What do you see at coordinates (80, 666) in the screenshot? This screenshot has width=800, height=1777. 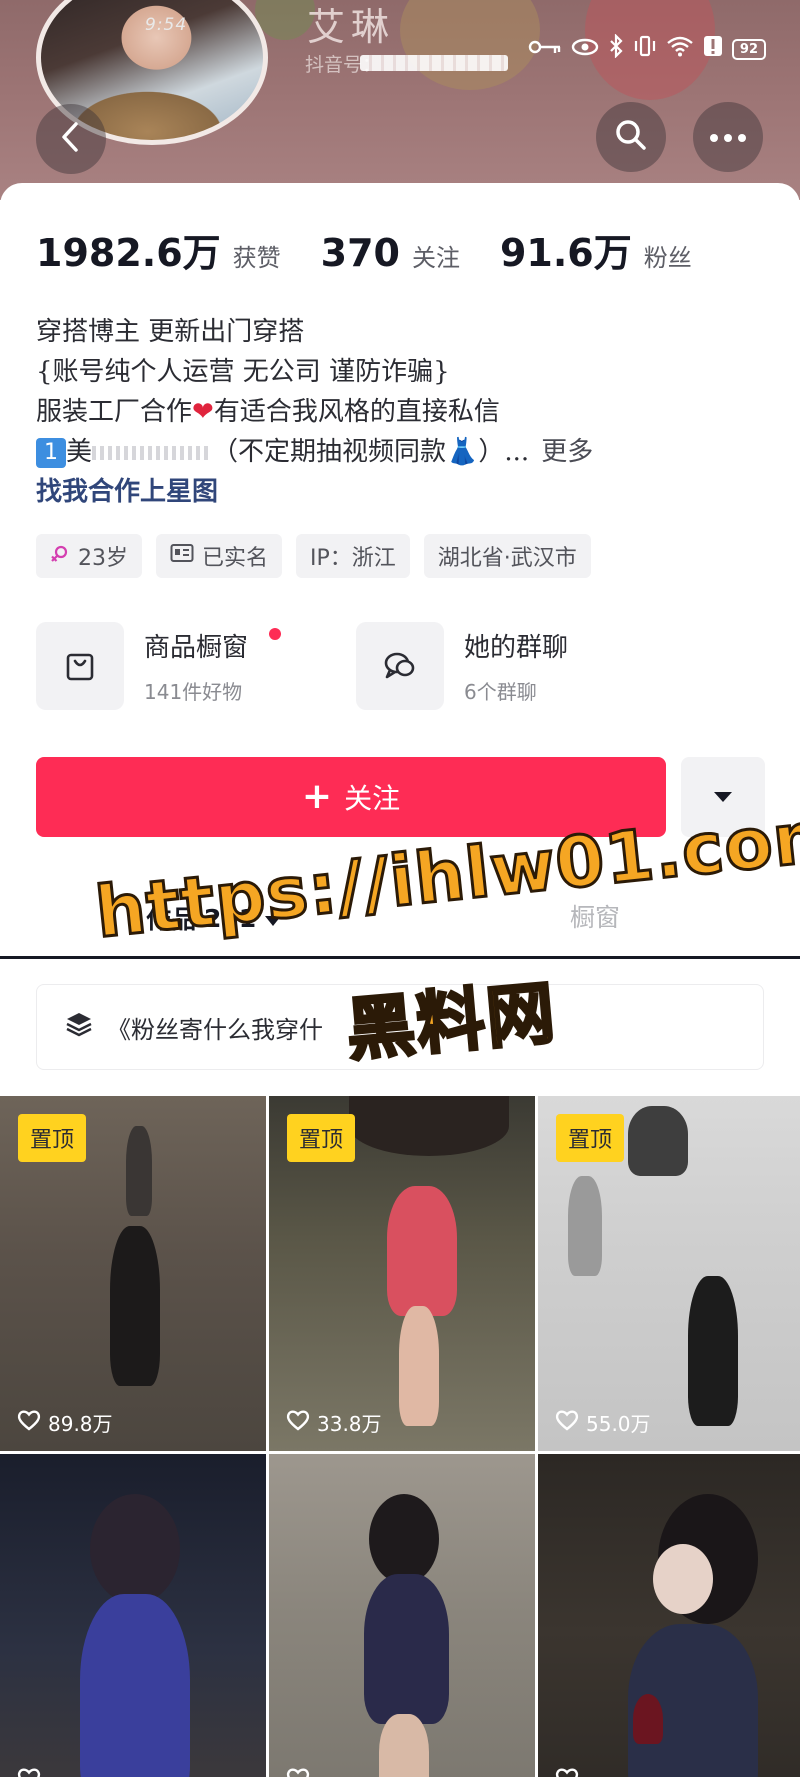 I see `shopping-bag-icon` at bounding box center [80, 666].